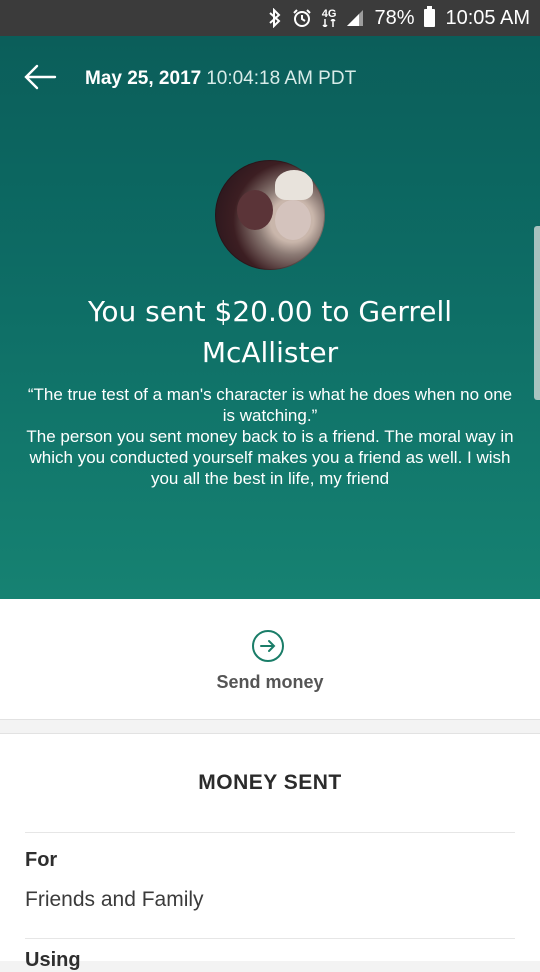 The width and height of the screenshot is (540, 972). I want to click on lte-icon: 4G, so click(329, 17).